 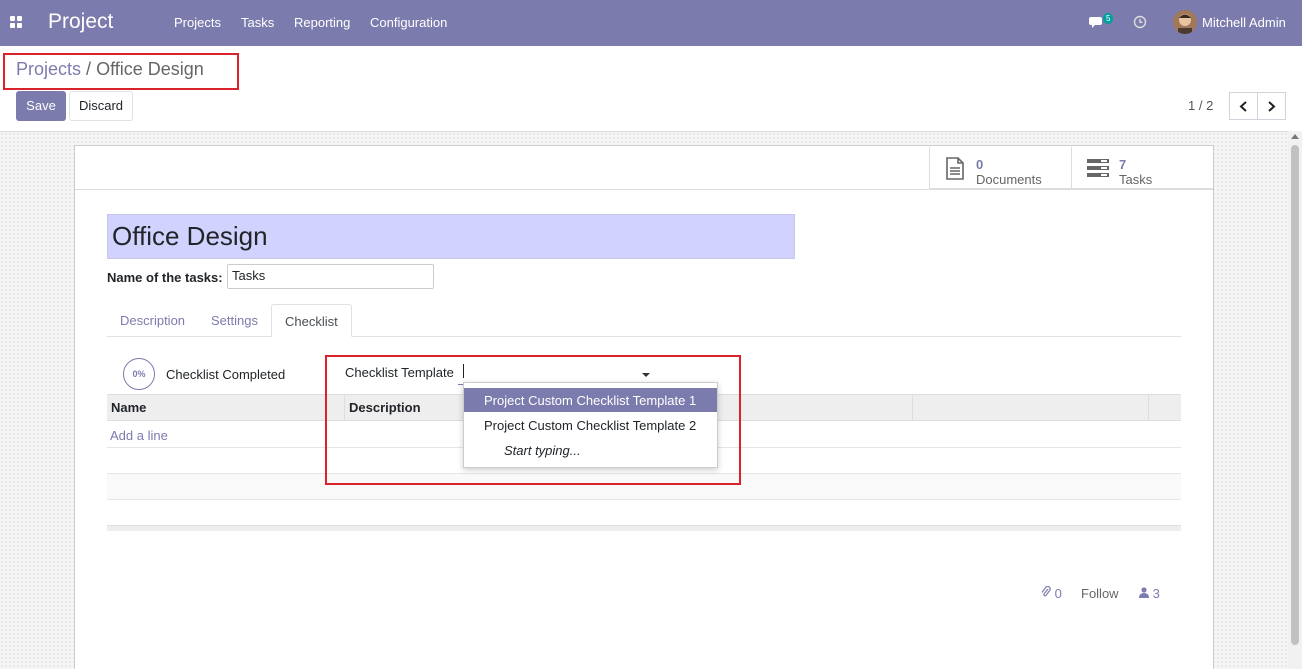 I want to click on tasks-name-input: Tasks, so click(x=330, y=276).